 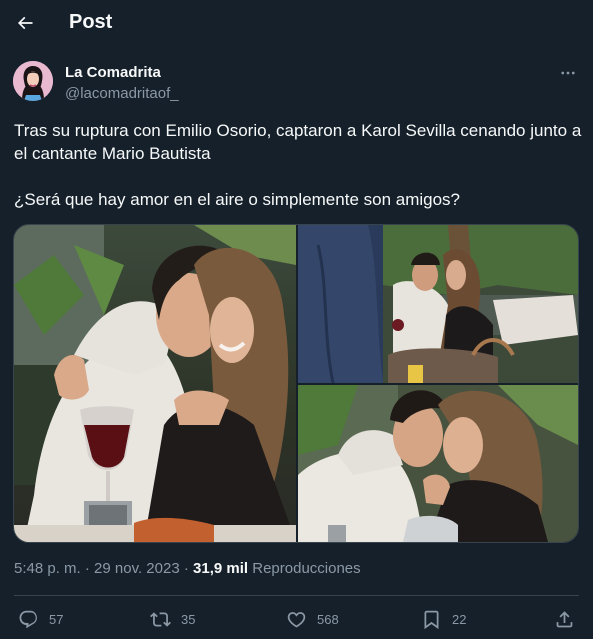 I want to click on avatar, so click(x=33, y=81).